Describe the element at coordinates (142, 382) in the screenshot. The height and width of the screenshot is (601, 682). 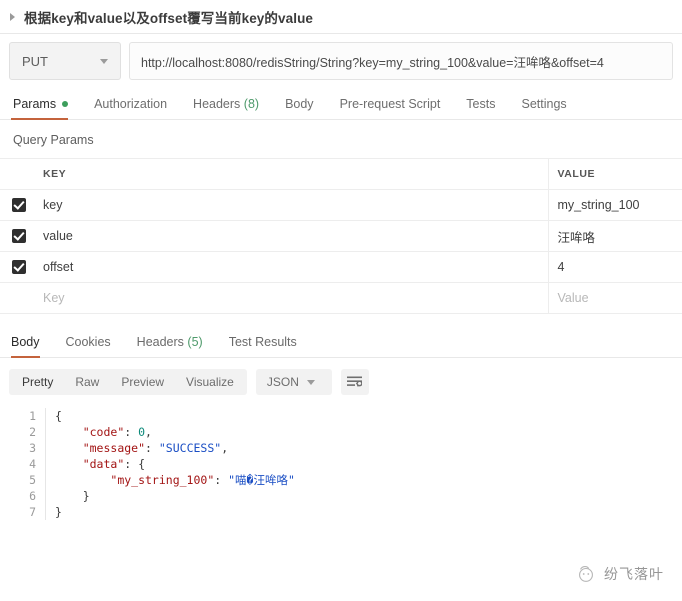
I see `format-preview: Preview` at that location.